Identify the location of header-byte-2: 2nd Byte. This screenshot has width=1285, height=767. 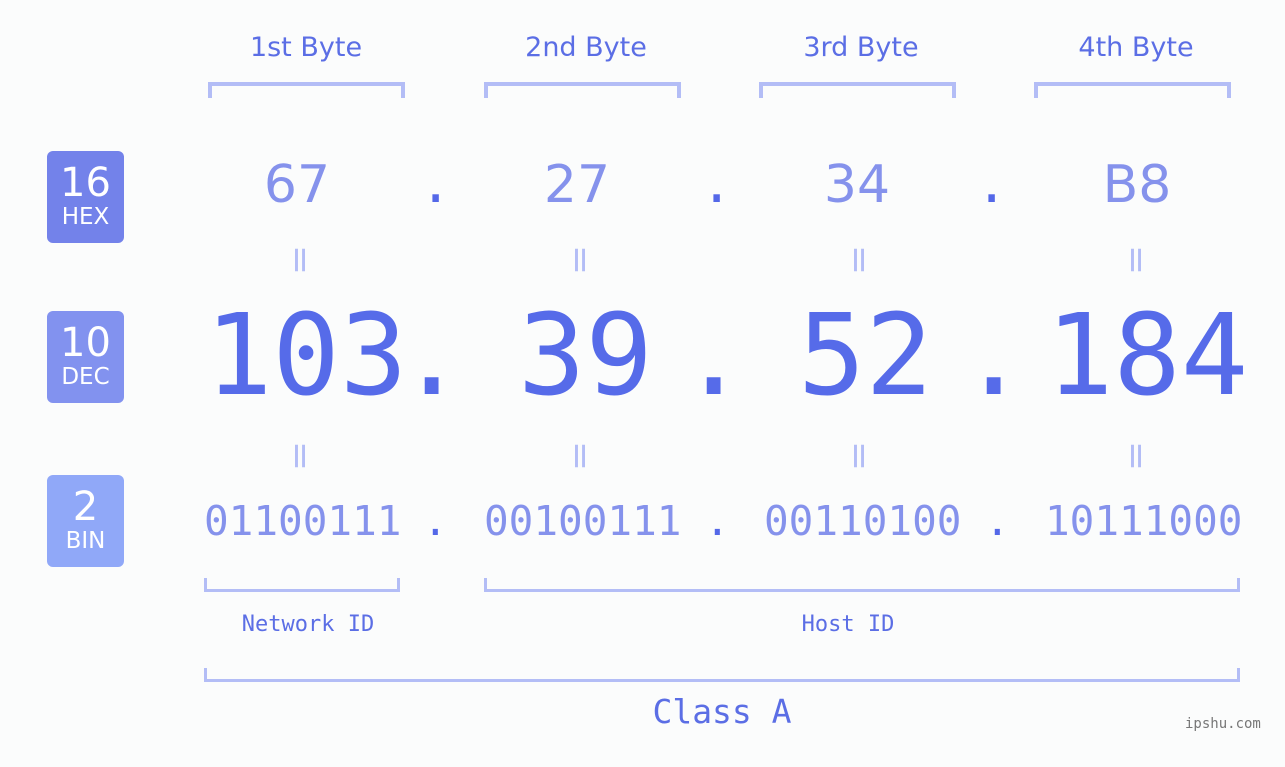
(586, 47).